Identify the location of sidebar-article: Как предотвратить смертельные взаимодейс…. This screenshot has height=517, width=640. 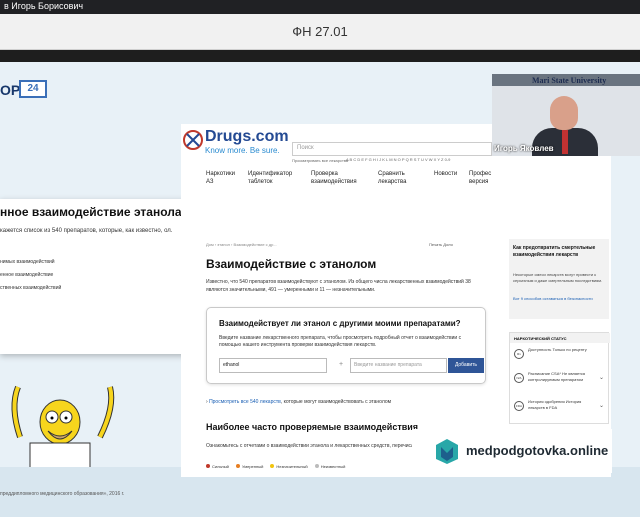
(559, 279).